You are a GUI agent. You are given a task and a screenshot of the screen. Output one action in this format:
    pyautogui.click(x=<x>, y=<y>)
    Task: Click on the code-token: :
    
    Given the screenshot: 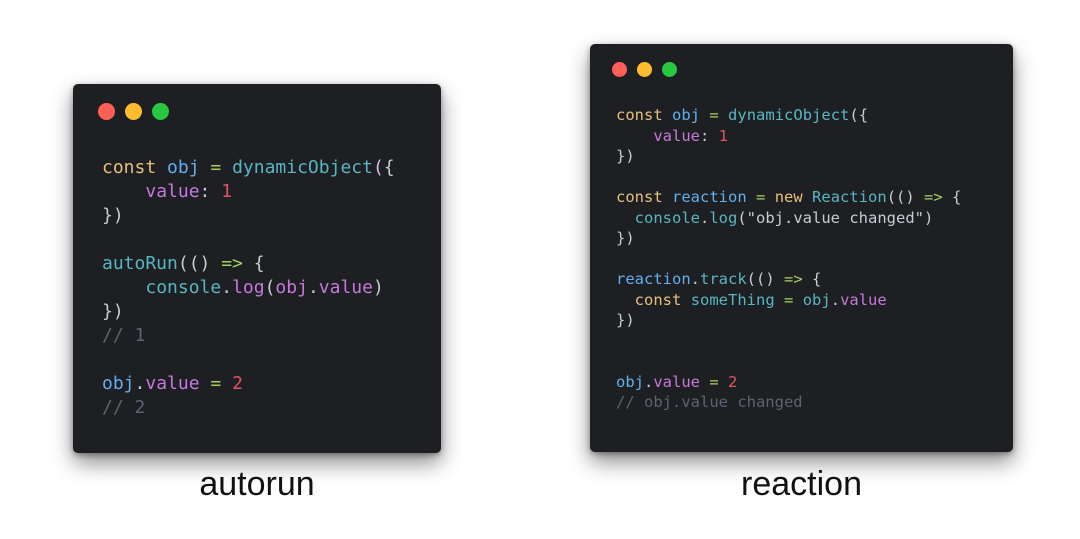 What is the action you would take?
    pyautogui.click(x=210, y=191)
    